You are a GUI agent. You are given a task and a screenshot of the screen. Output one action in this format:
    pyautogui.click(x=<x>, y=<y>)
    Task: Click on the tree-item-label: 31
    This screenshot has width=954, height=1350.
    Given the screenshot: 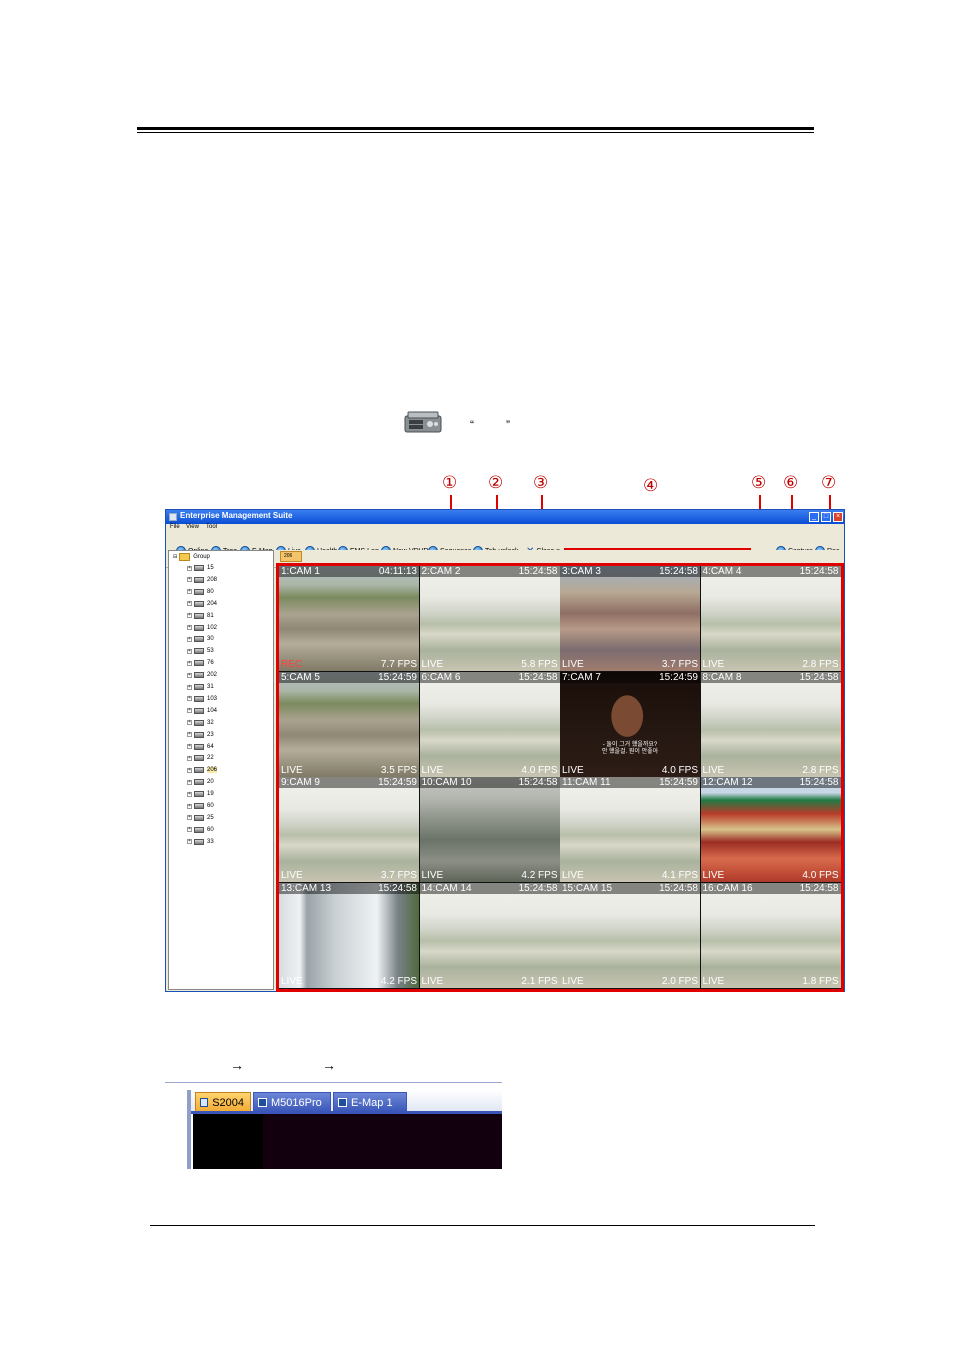 What is the action you would take?
    pyautogui.click(x=210, y=687)
    